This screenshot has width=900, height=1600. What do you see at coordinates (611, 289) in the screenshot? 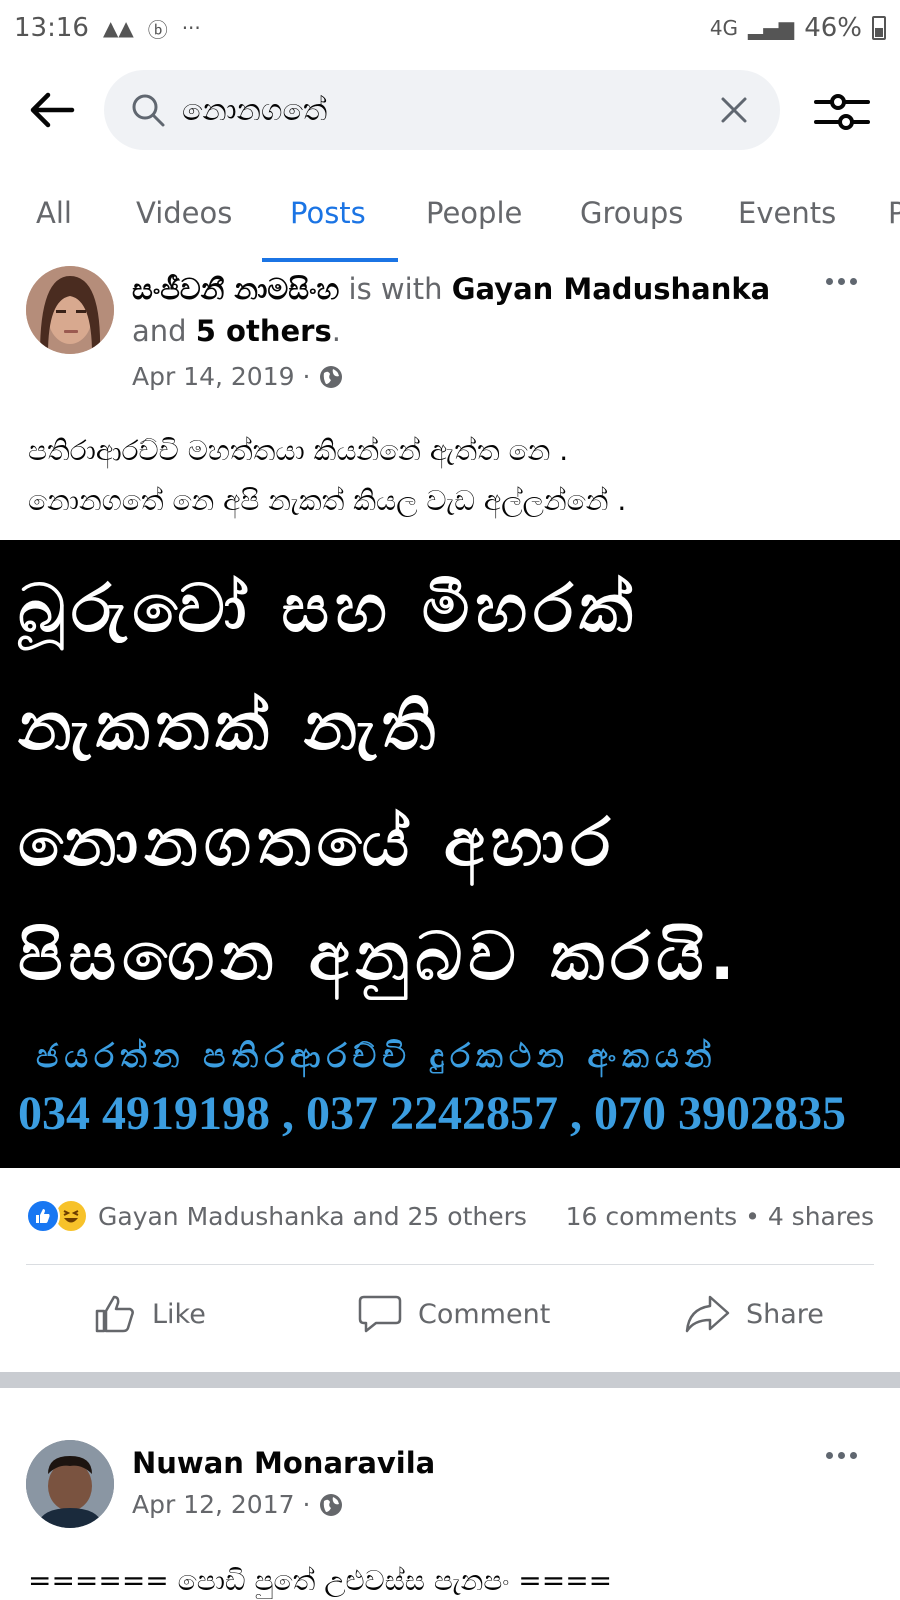
I see `tagged-person: Gayan Madushanka` at bounding box center [611, 289].